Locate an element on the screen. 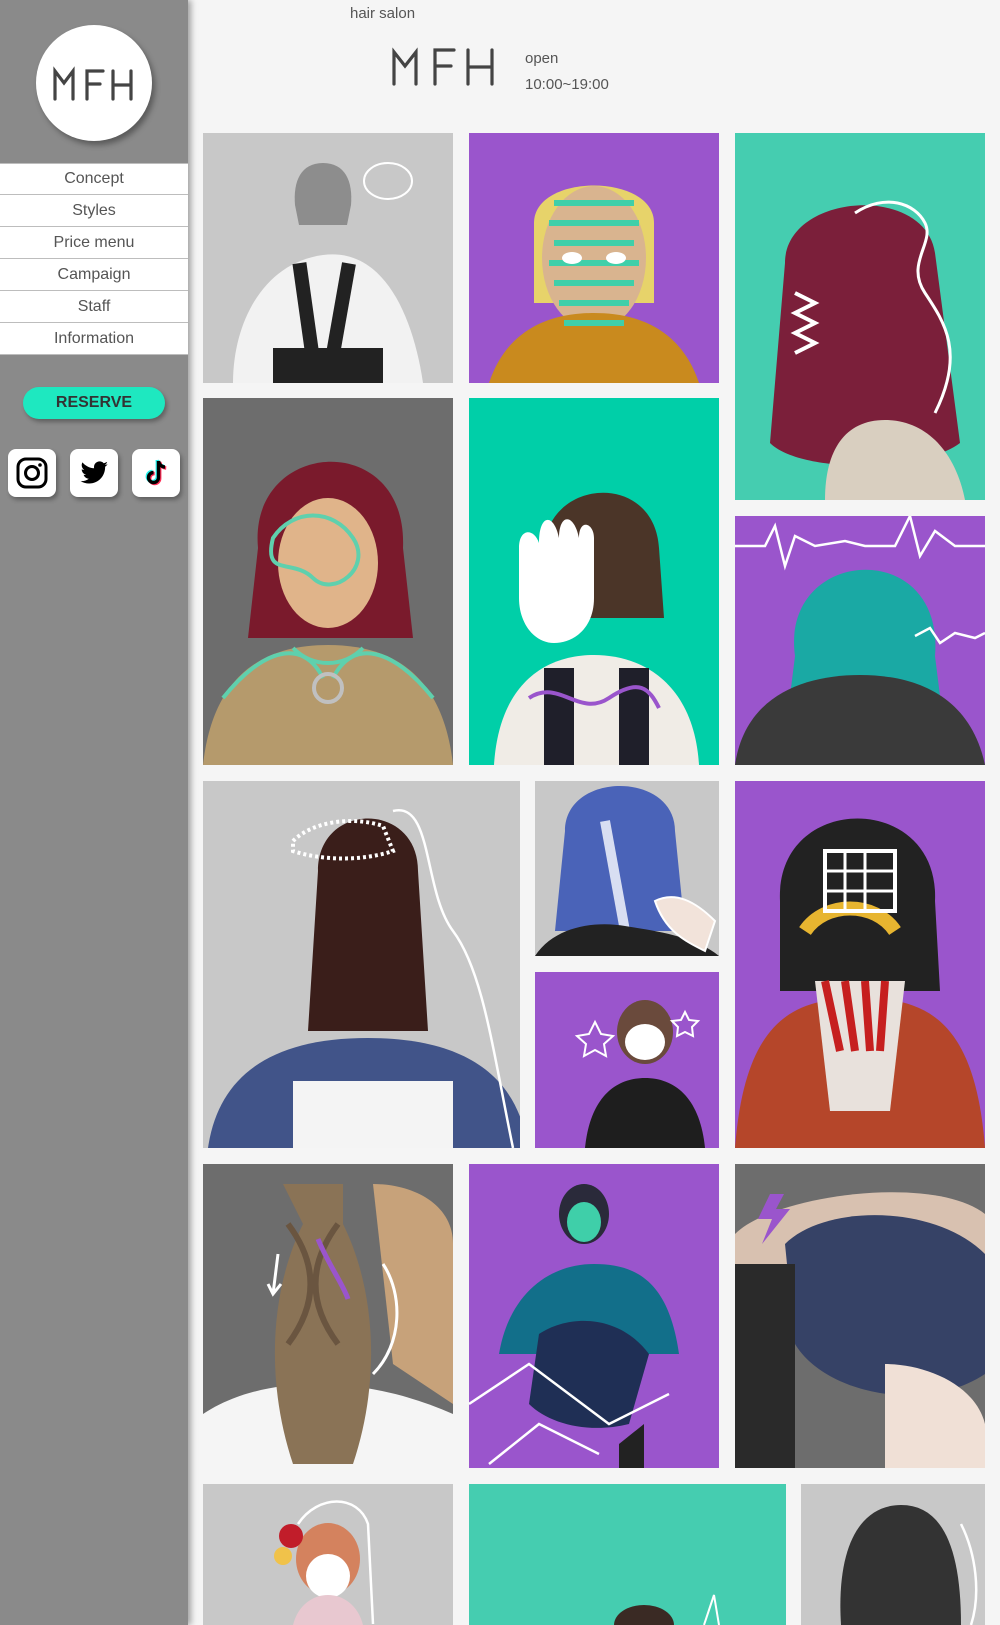 This screenshot has width=1000, height=1625. logo is located at coordinates (94, 83).